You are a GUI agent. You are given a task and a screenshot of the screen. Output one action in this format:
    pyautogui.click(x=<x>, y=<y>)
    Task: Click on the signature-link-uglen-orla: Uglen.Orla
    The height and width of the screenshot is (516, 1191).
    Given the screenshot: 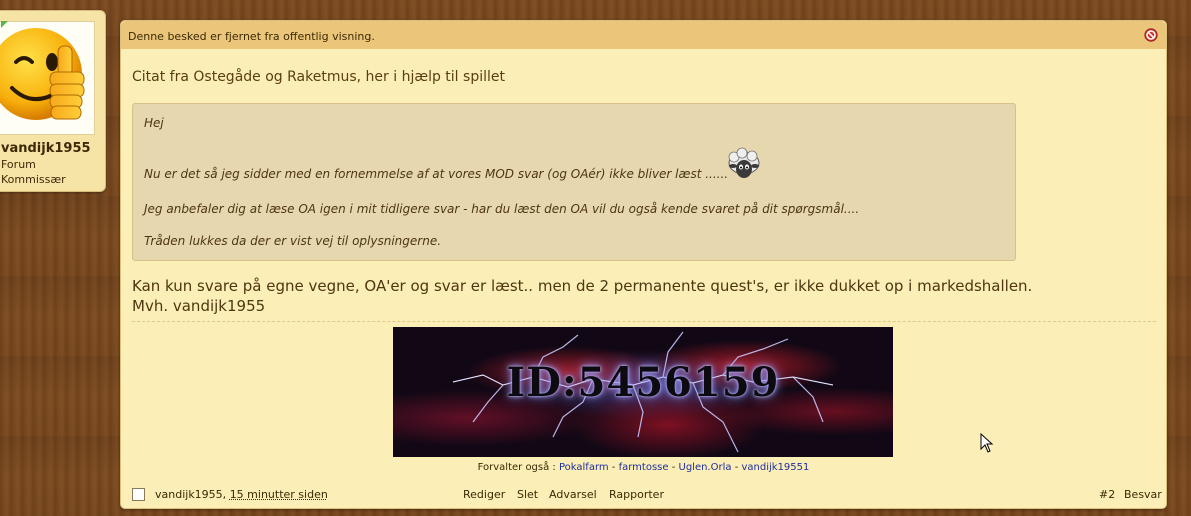 What is the action you would take?
    pyautogui.click(x=705, y=467)
    